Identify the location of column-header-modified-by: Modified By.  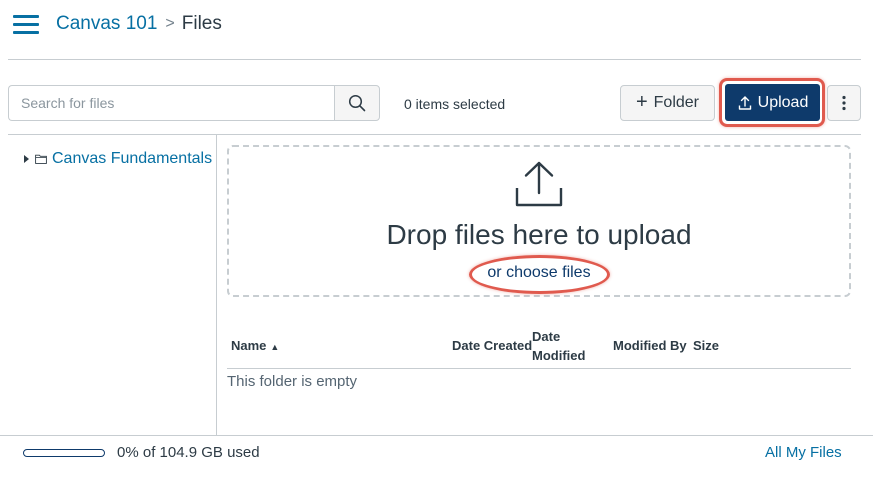
(650, 345).